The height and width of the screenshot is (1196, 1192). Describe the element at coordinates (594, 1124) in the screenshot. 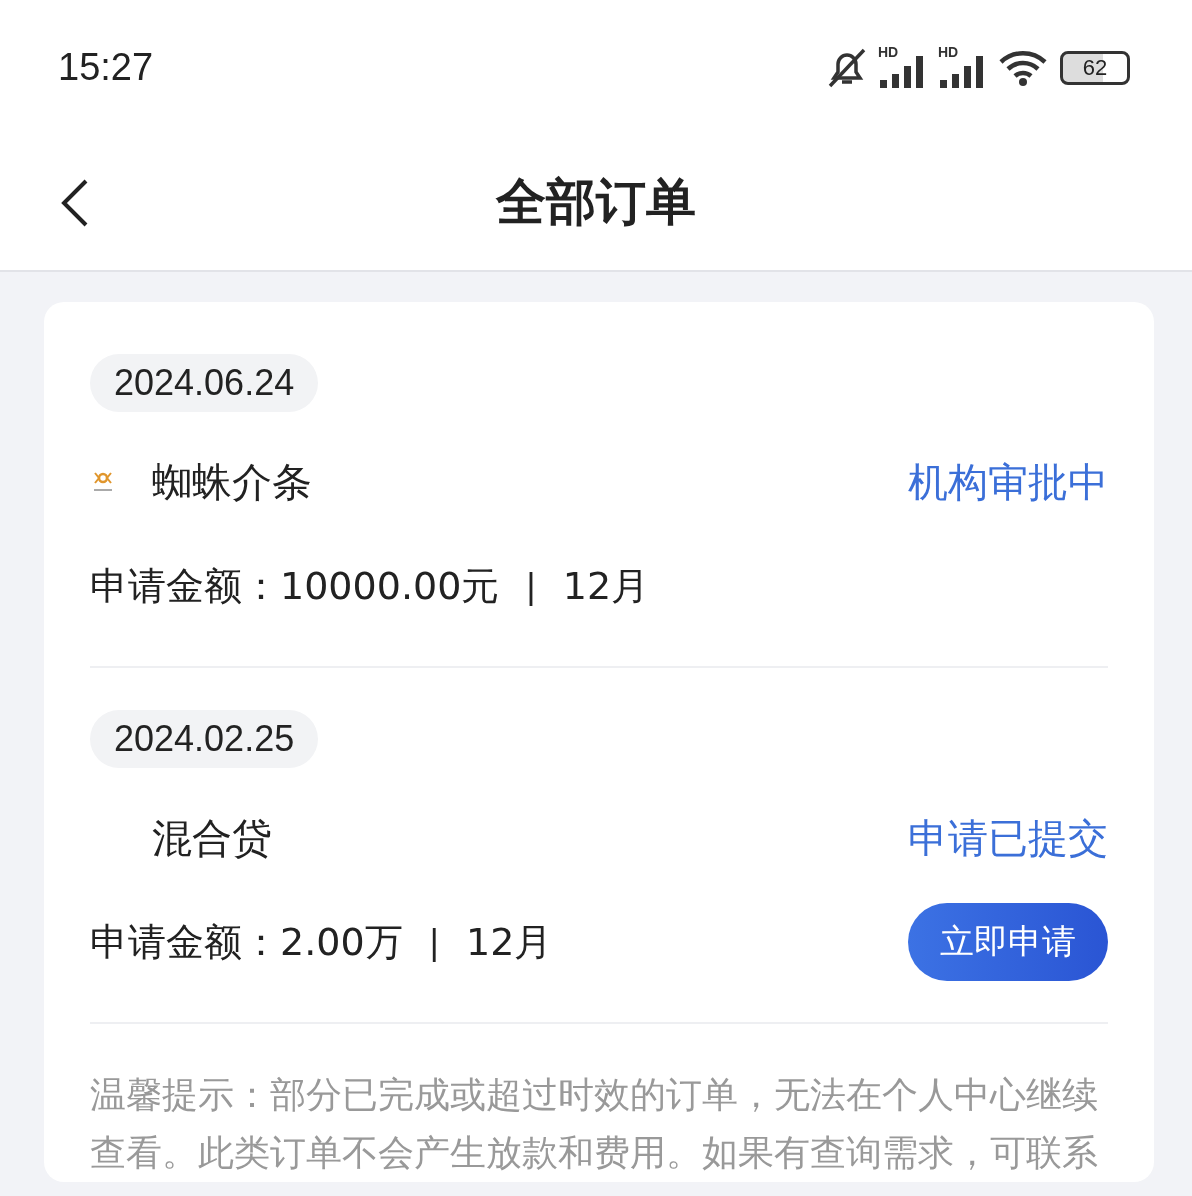

I see `notice-text: 温馨提示：部分已完成或超过时效的订单，无法在个人中心继续查看。此类订单不会产生放款和费用。如果有查询需求，可联系` at that location.